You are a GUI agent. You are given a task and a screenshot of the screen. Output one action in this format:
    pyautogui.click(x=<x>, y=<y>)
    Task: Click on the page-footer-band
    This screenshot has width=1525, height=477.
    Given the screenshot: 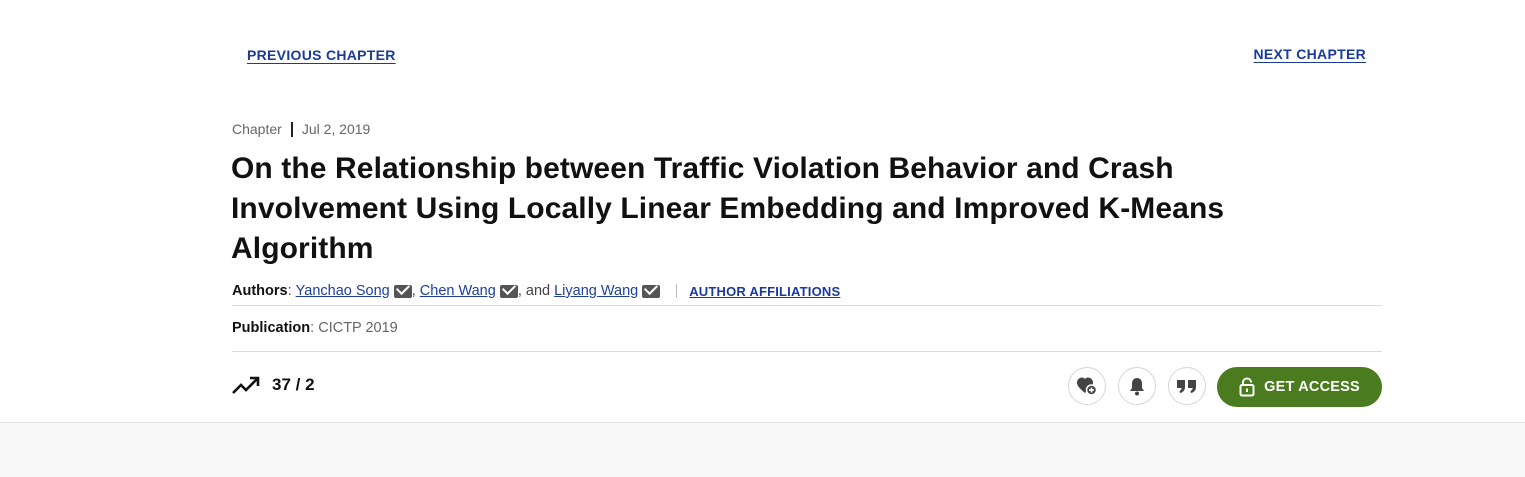 What is the action you would take?
    pyautogui.click(x=762, y=449)
    